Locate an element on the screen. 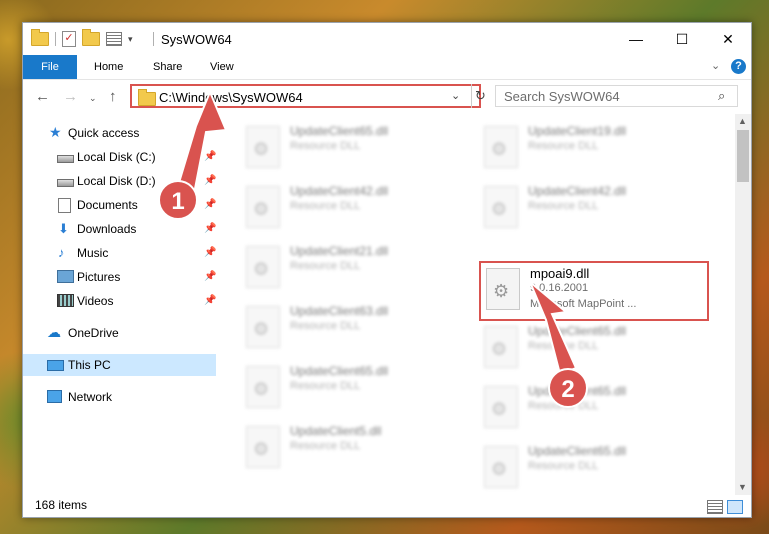 The height and width of the screenshot is (534, 769). sidebar-item-onedrive: ☁ OneDrive is located at coordinates (119, 333).